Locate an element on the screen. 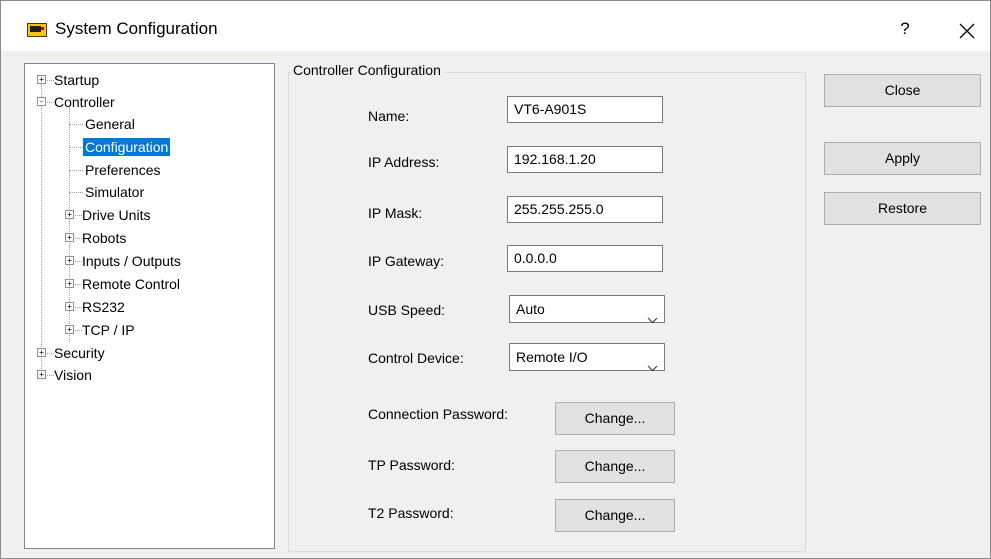  tree-item-label: Inputs / Outputs is located at coordinates (131, 261).